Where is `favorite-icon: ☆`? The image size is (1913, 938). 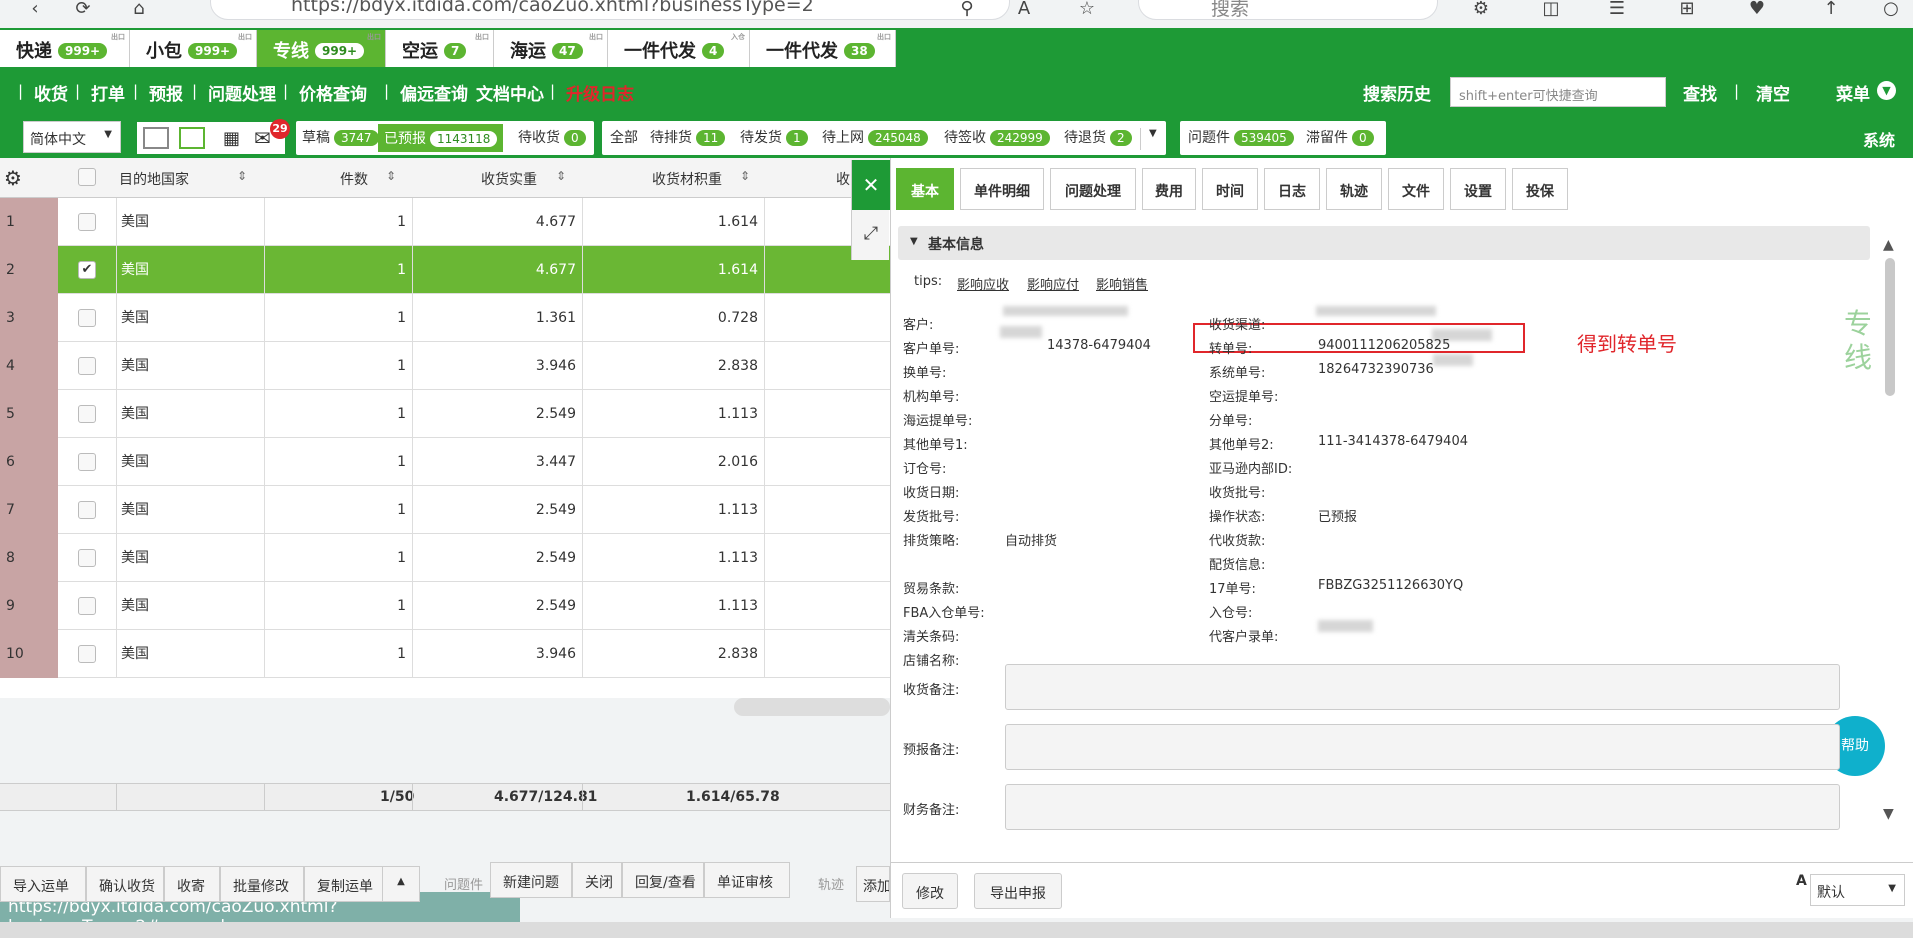 favorite-icon: ☆ is located at coordinates (1087, 10).